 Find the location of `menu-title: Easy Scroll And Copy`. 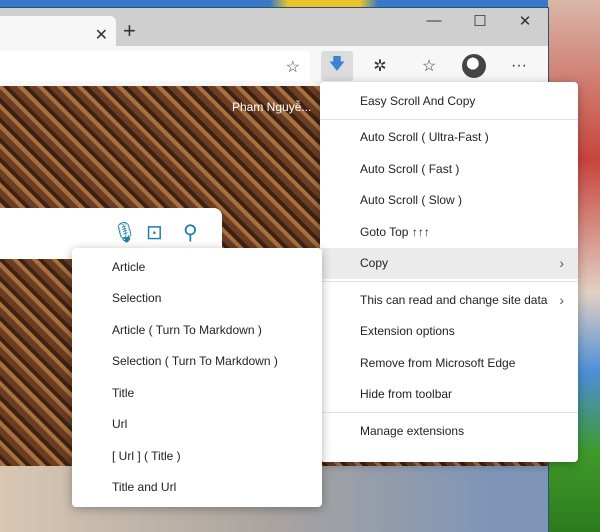

menu-title: Easy Scroll And Copy is located at coordinates (418, 100).